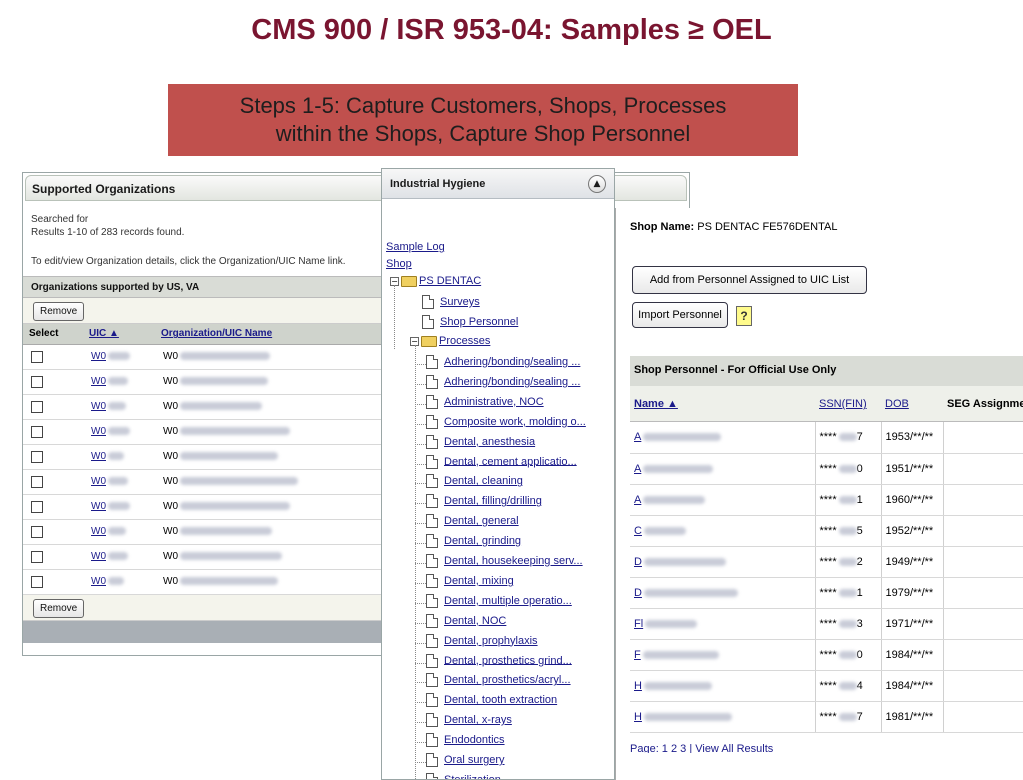 This screenshot has width=1023, height=780. Describe the element at coordinates (474, 740) in the screenshot. I see `process-label: Endodontics` at that location.